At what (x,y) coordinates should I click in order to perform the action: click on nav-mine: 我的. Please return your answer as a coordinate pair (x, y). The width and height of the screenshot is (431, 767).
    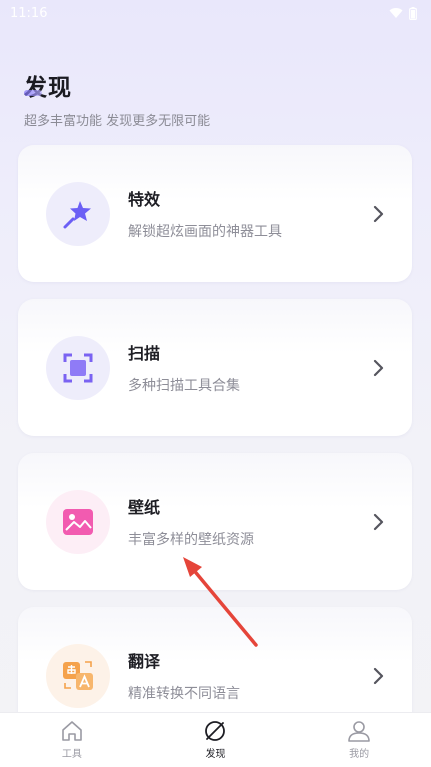
    Looking at the image, I should click on (359, 740).